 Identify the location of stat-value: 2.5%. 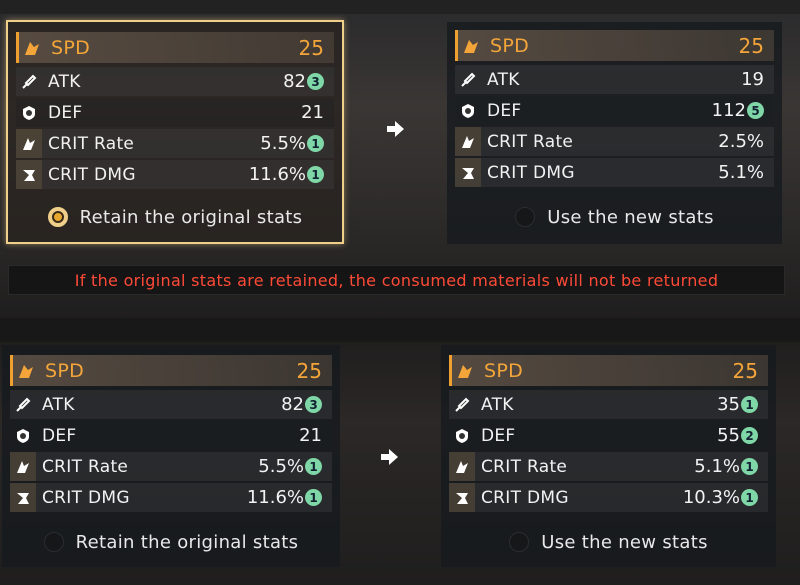
(741, 141).